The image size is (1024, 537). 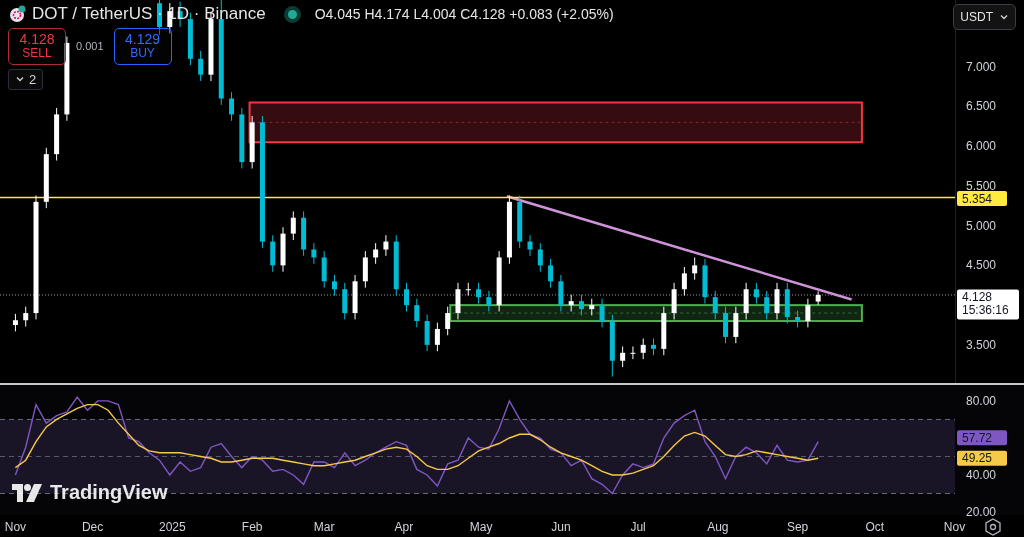 What do you see at coordinates (561, 527) in the screenshot?
I see `time-axis-label: Jun` at bounding box center [561, 527].